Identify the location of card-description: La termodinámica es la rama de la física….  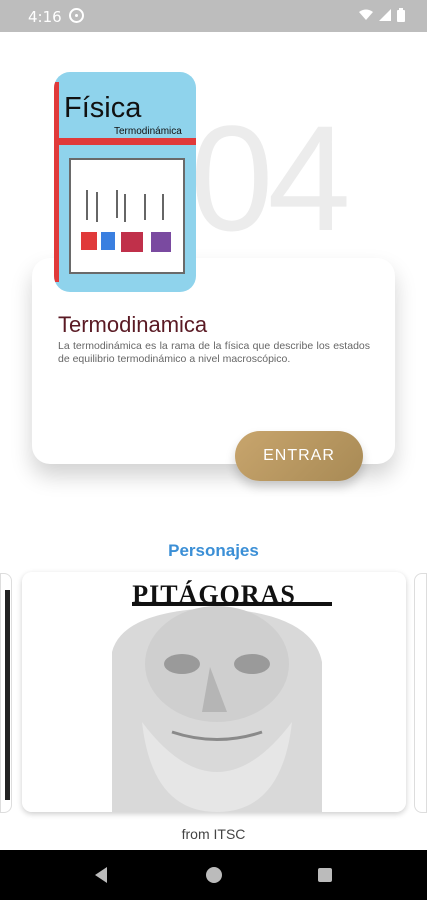
(214, 352).